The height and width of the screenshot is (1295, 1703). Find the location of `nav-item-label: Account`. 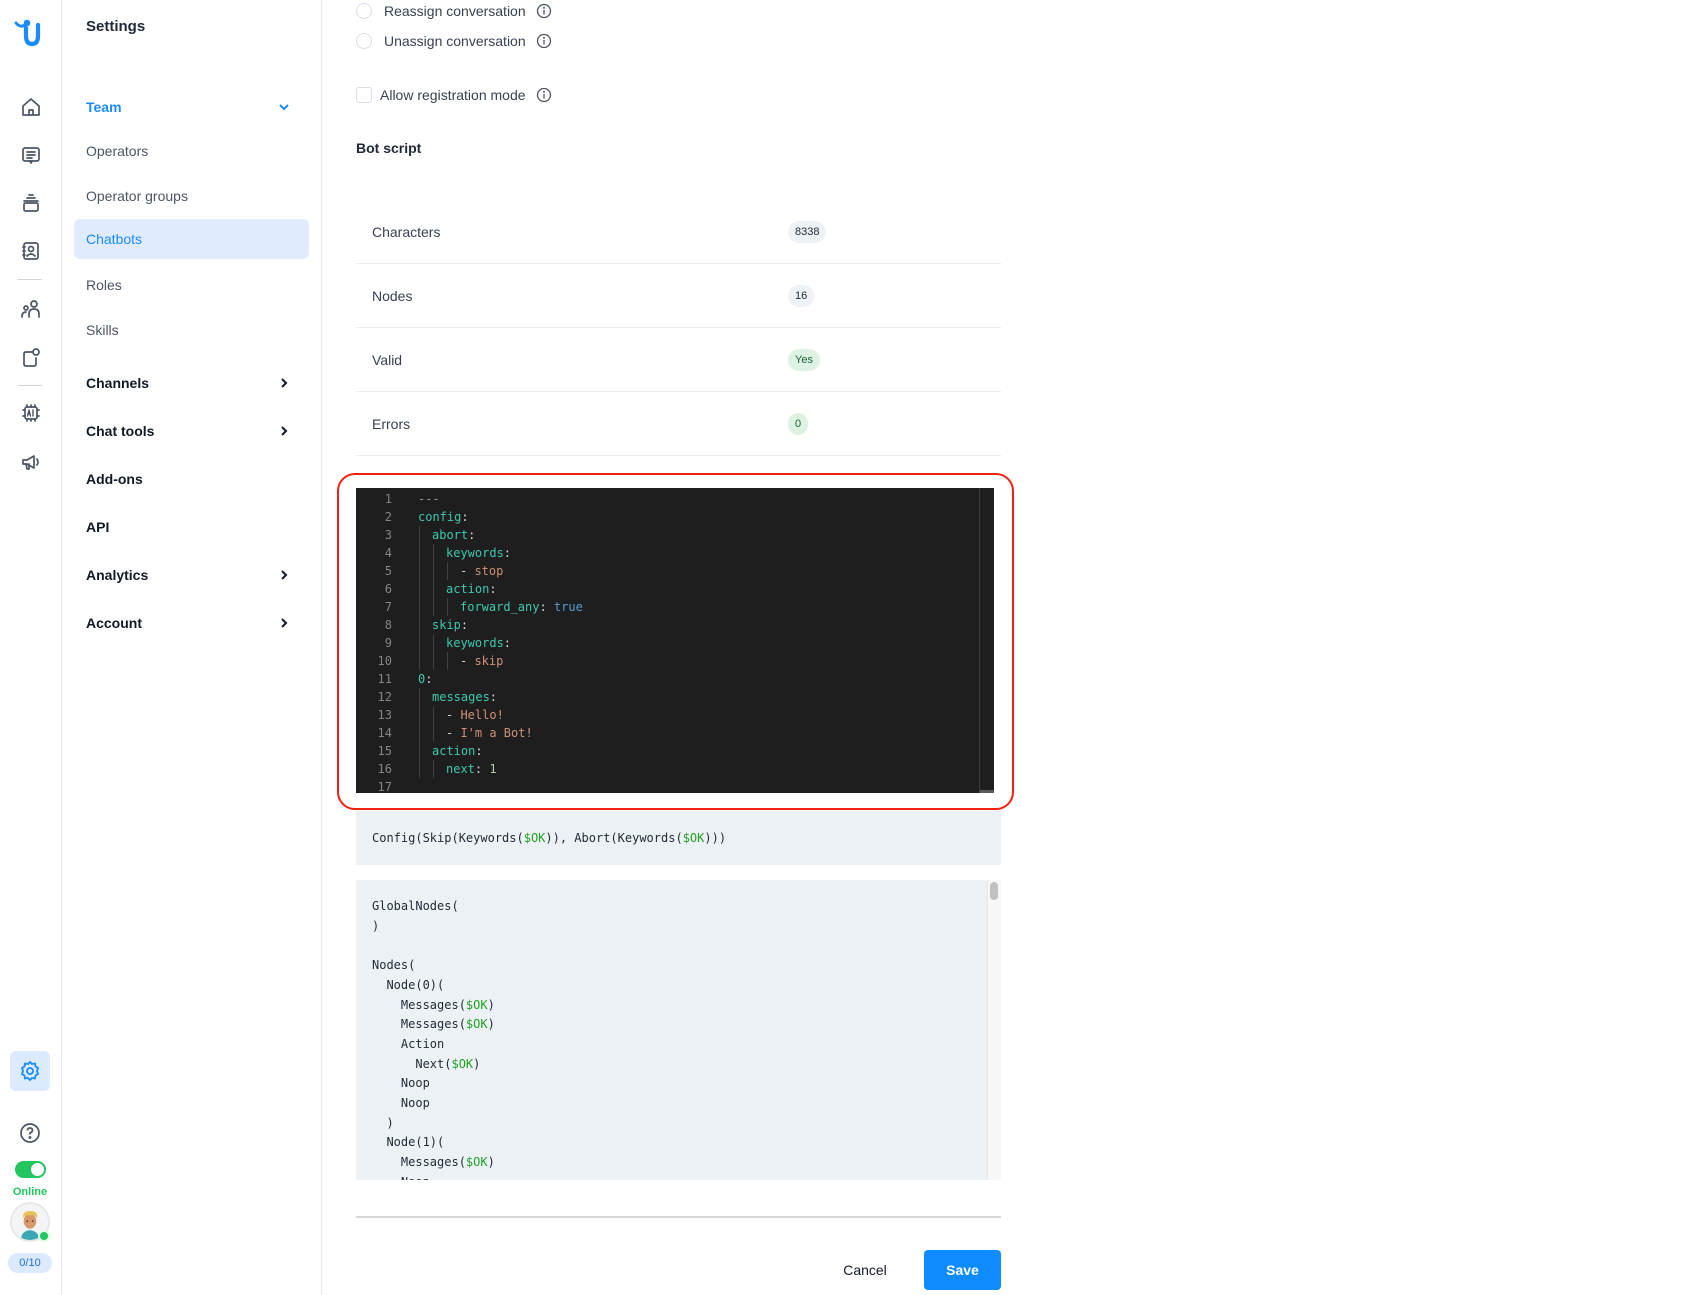

nav-item-label: Account is located at coordinates (114, 623).